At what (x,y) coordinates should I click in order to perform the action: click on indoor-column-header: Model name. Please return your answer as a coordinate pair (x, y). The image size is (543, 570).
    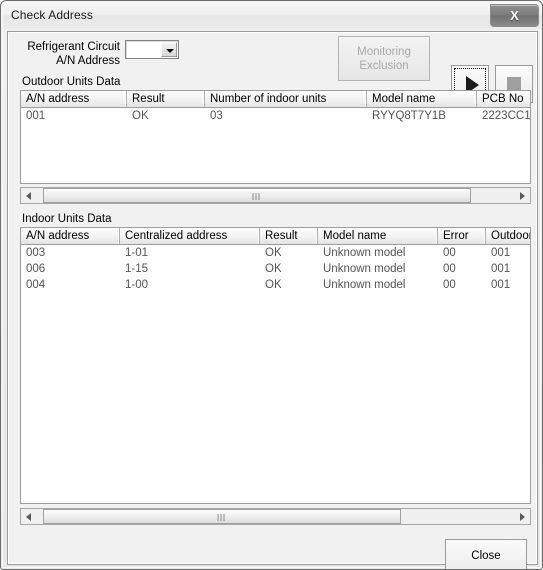
    Looking at the image, I should click on (378, 236).